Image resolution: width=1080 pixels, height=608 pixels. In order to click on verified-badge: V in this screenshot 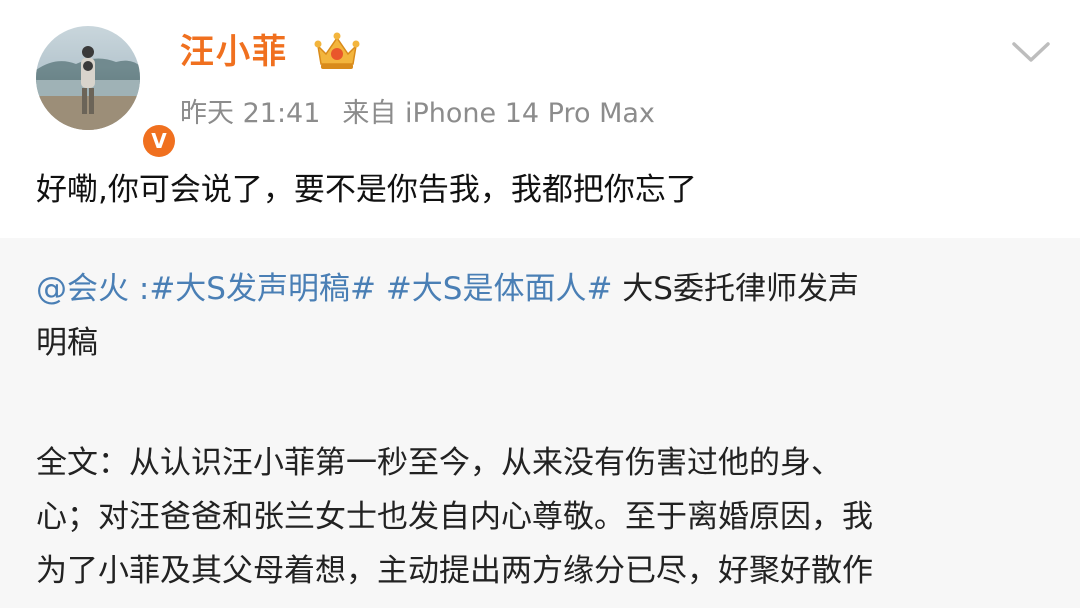, I will do `click(159, 141)`.